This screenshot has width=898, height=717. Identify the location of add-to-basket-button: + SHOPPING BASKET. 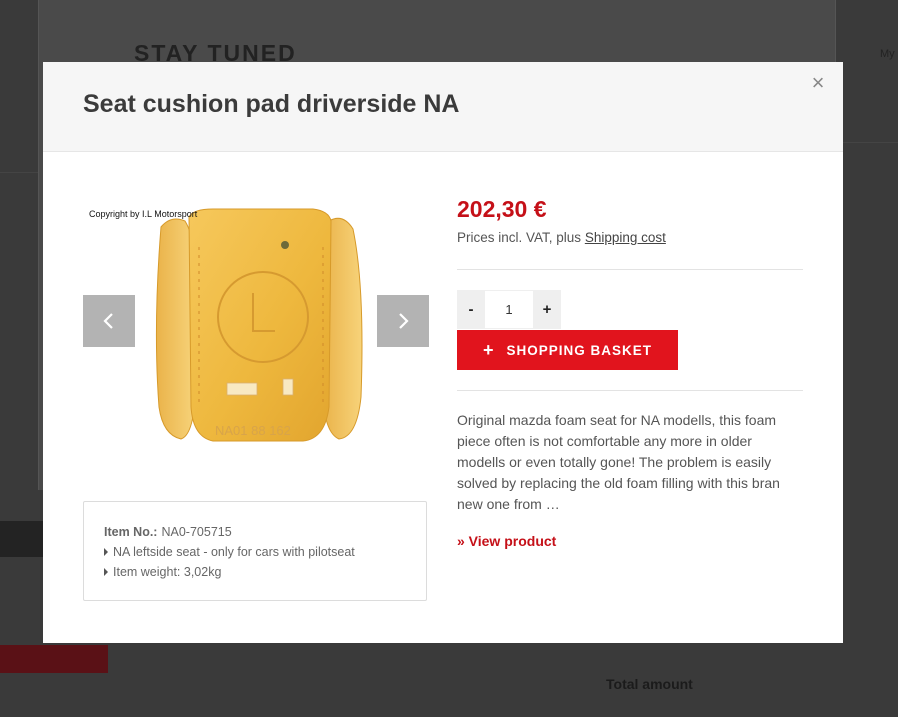
(567, 350).